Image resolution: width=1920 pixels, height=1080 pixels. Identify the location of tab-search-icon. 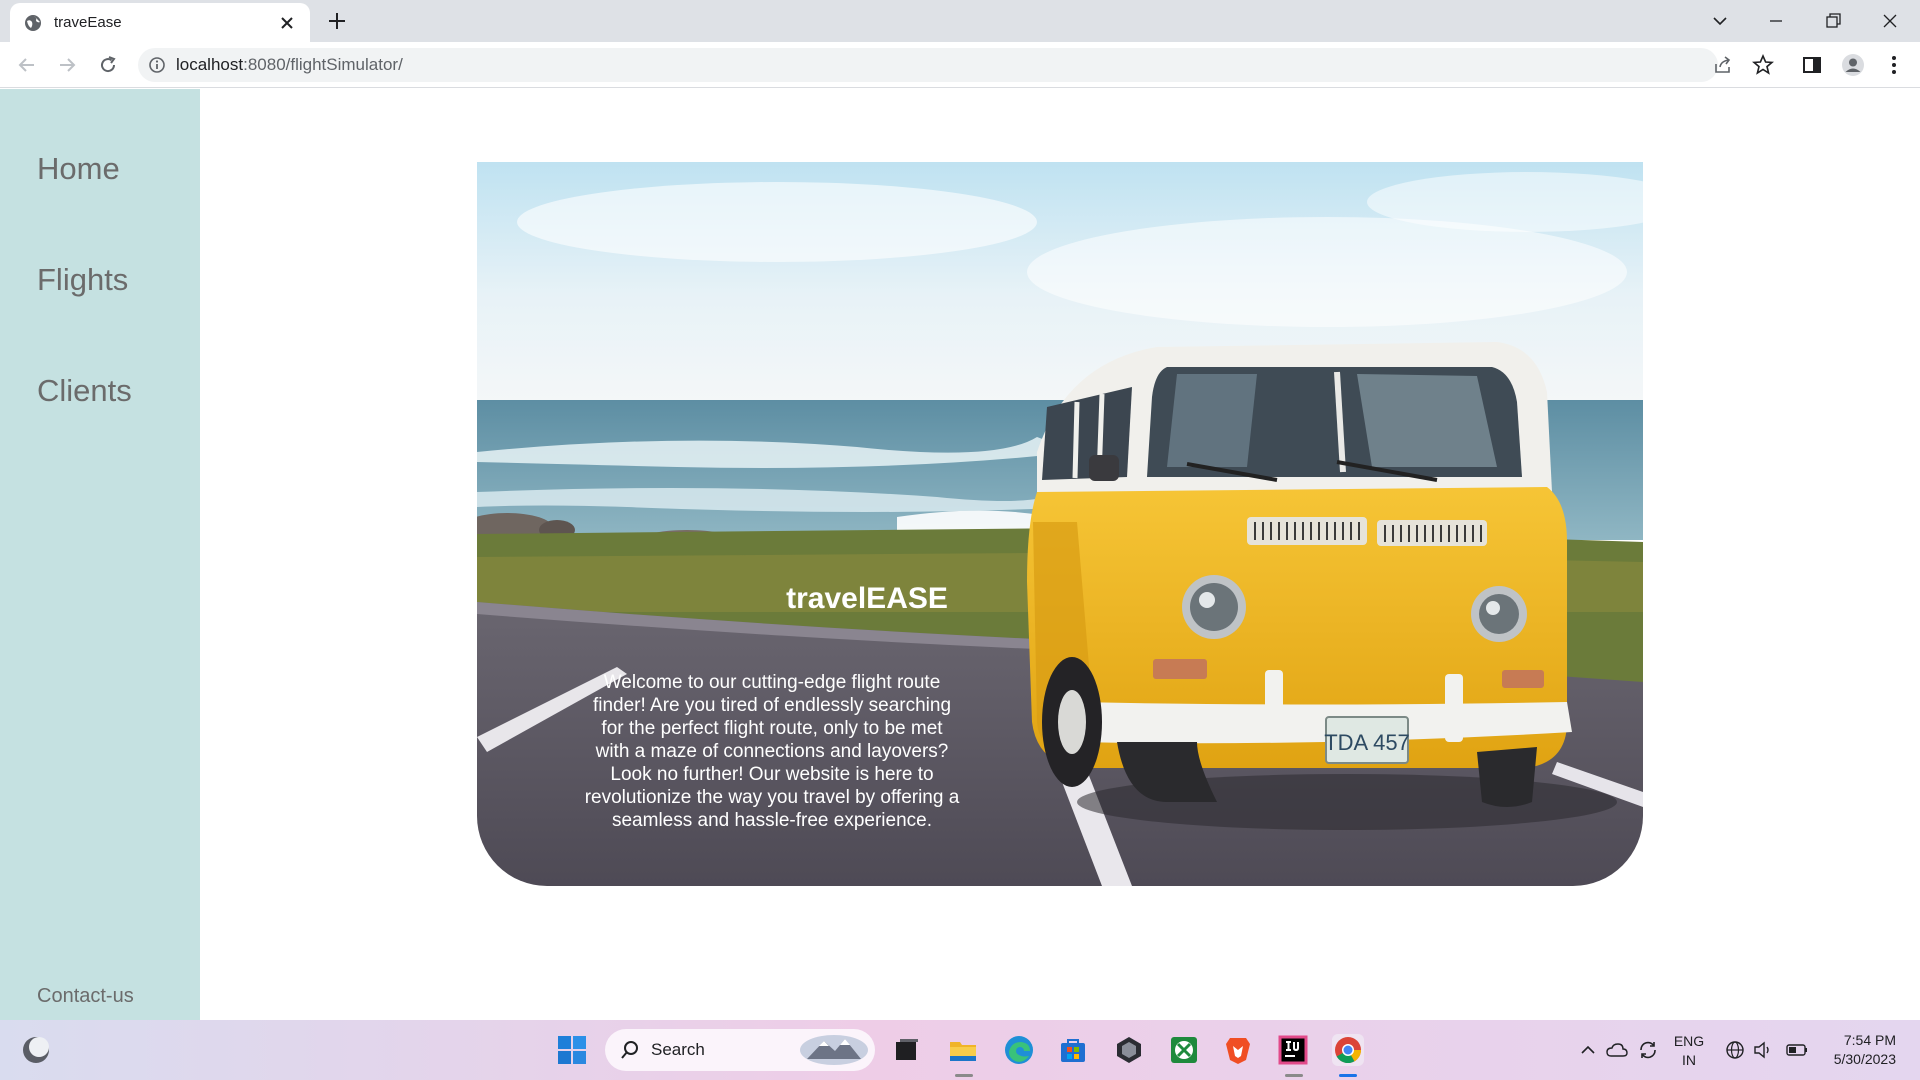
(1720, 21).